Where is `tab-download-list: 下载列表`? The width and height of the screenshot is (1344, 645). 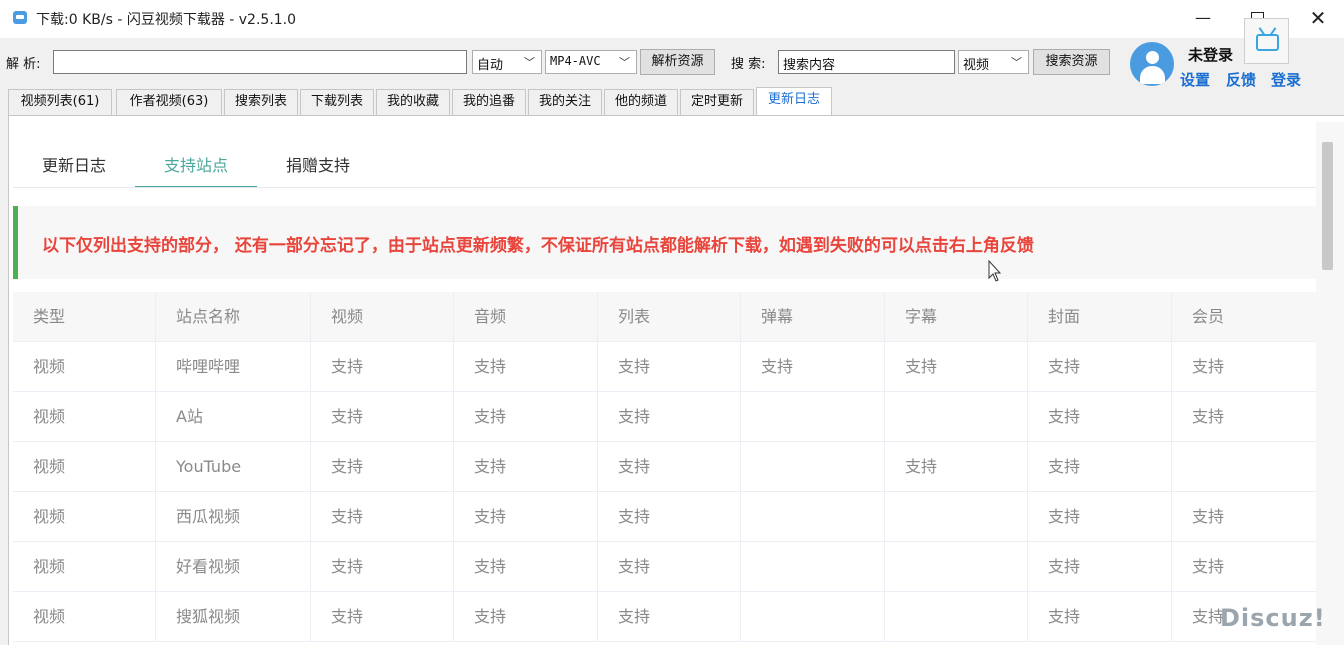
tab-download-list: 下载列表 is located at coordinates (337, 102).